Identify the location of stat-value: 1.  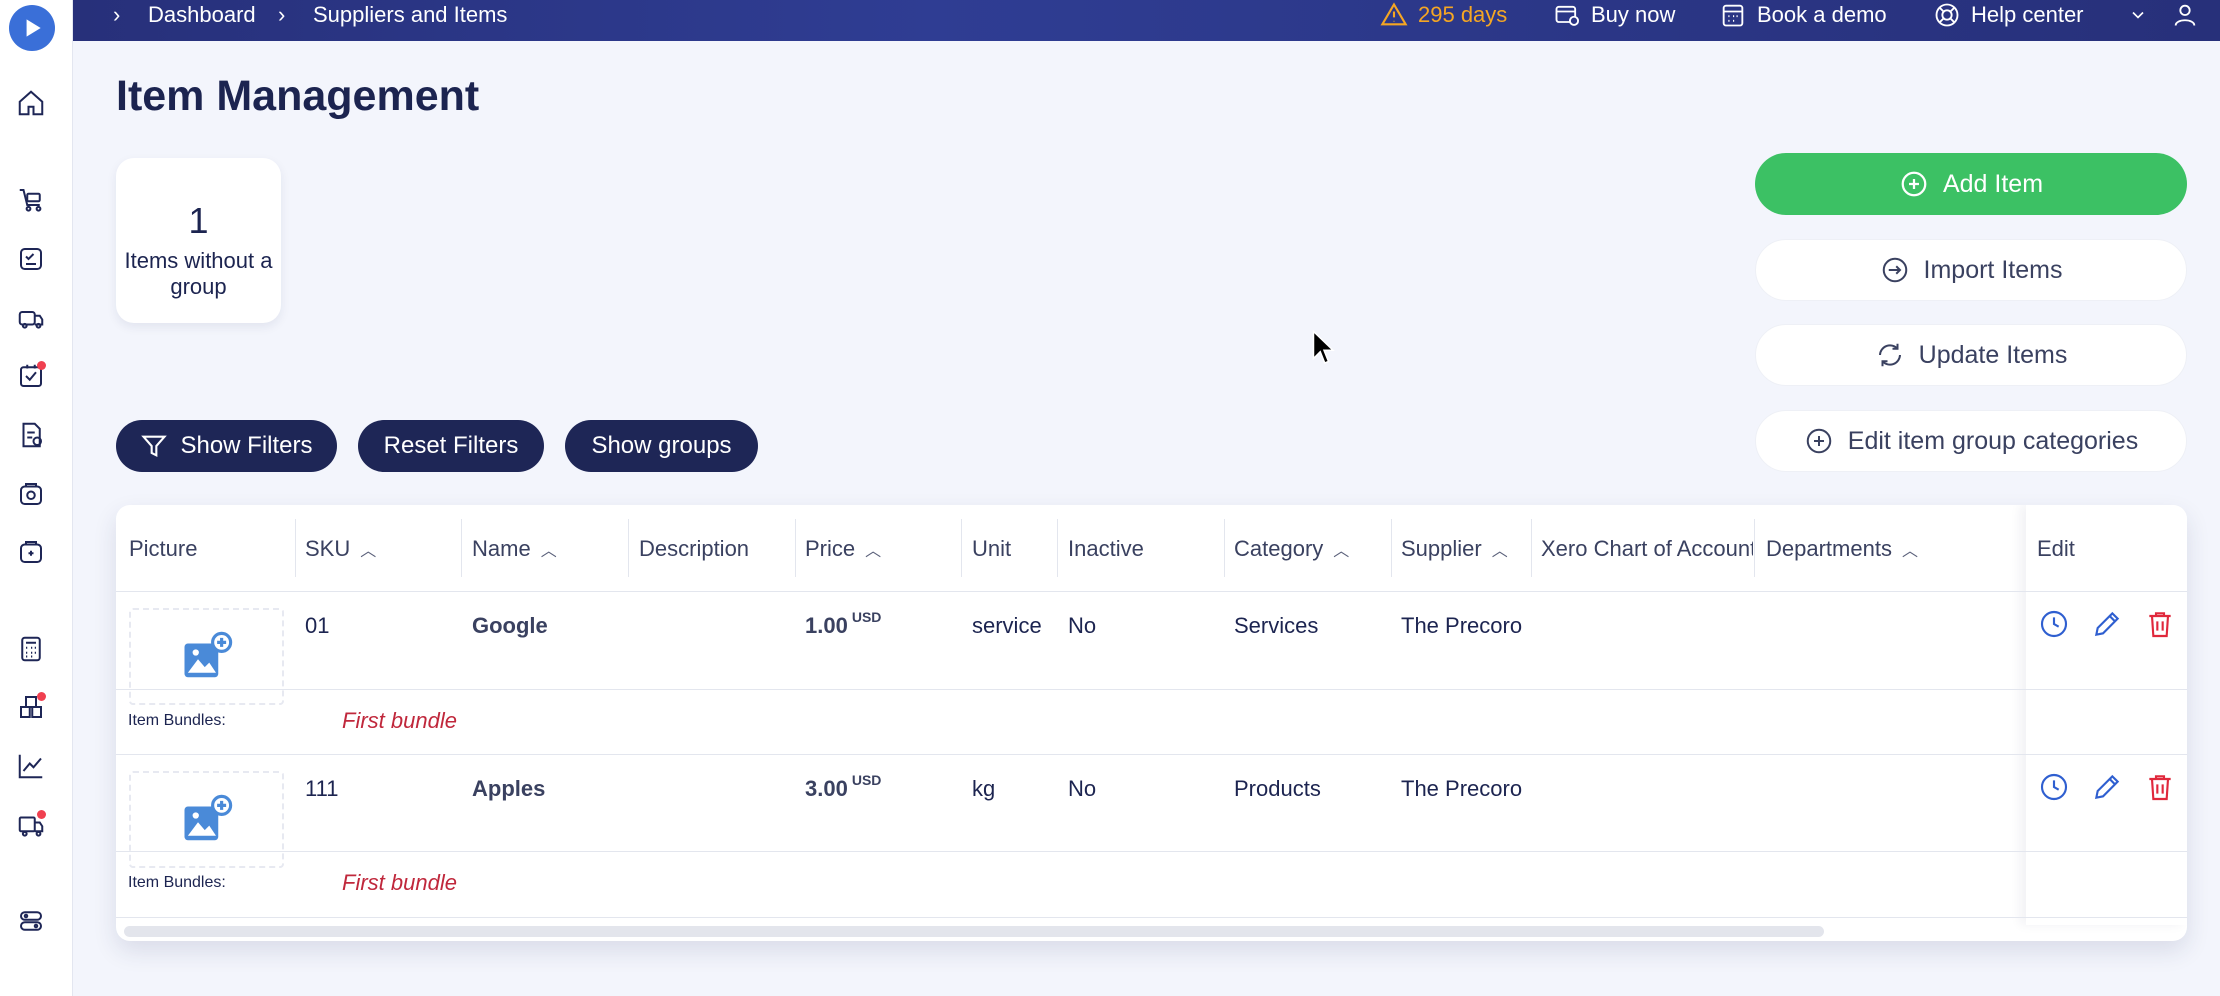
(198, 220).